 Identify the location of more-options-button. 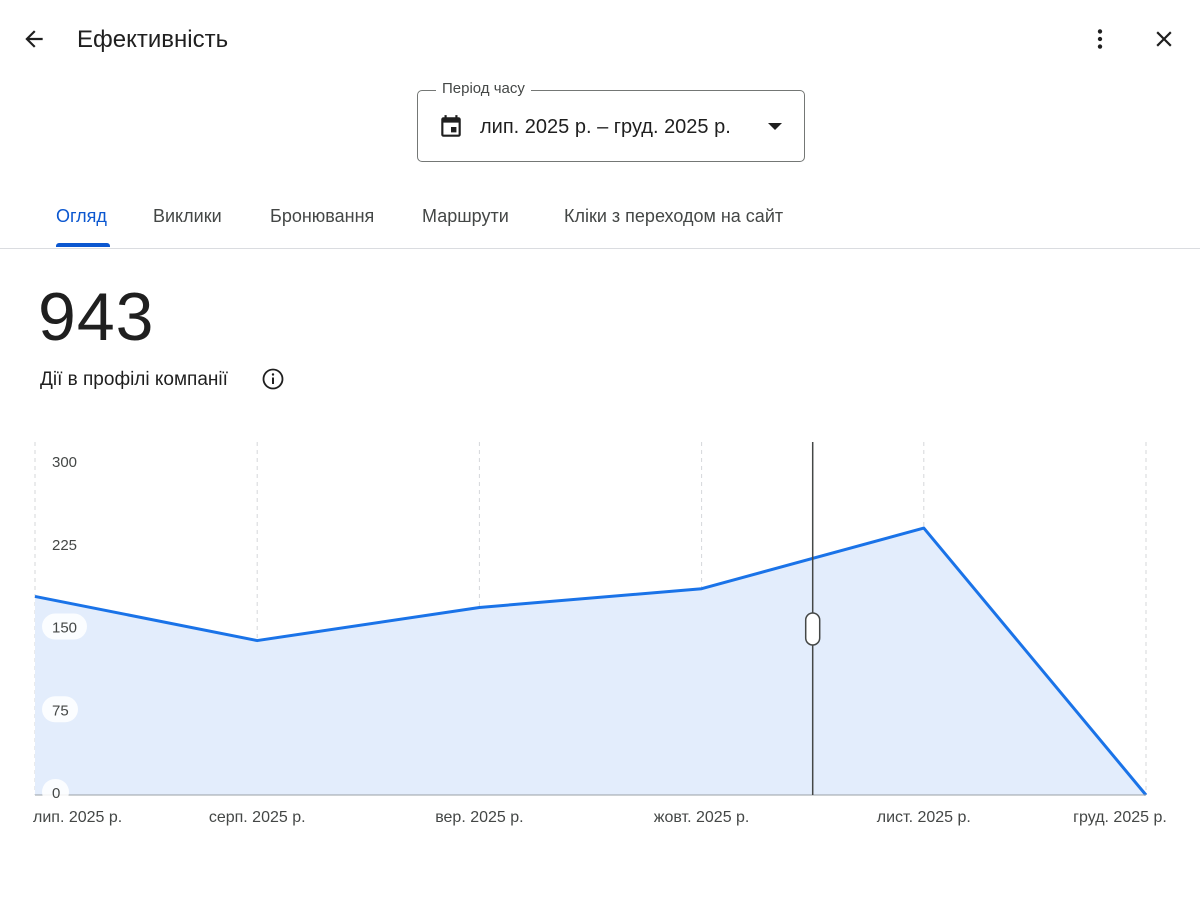
(1100, 39).